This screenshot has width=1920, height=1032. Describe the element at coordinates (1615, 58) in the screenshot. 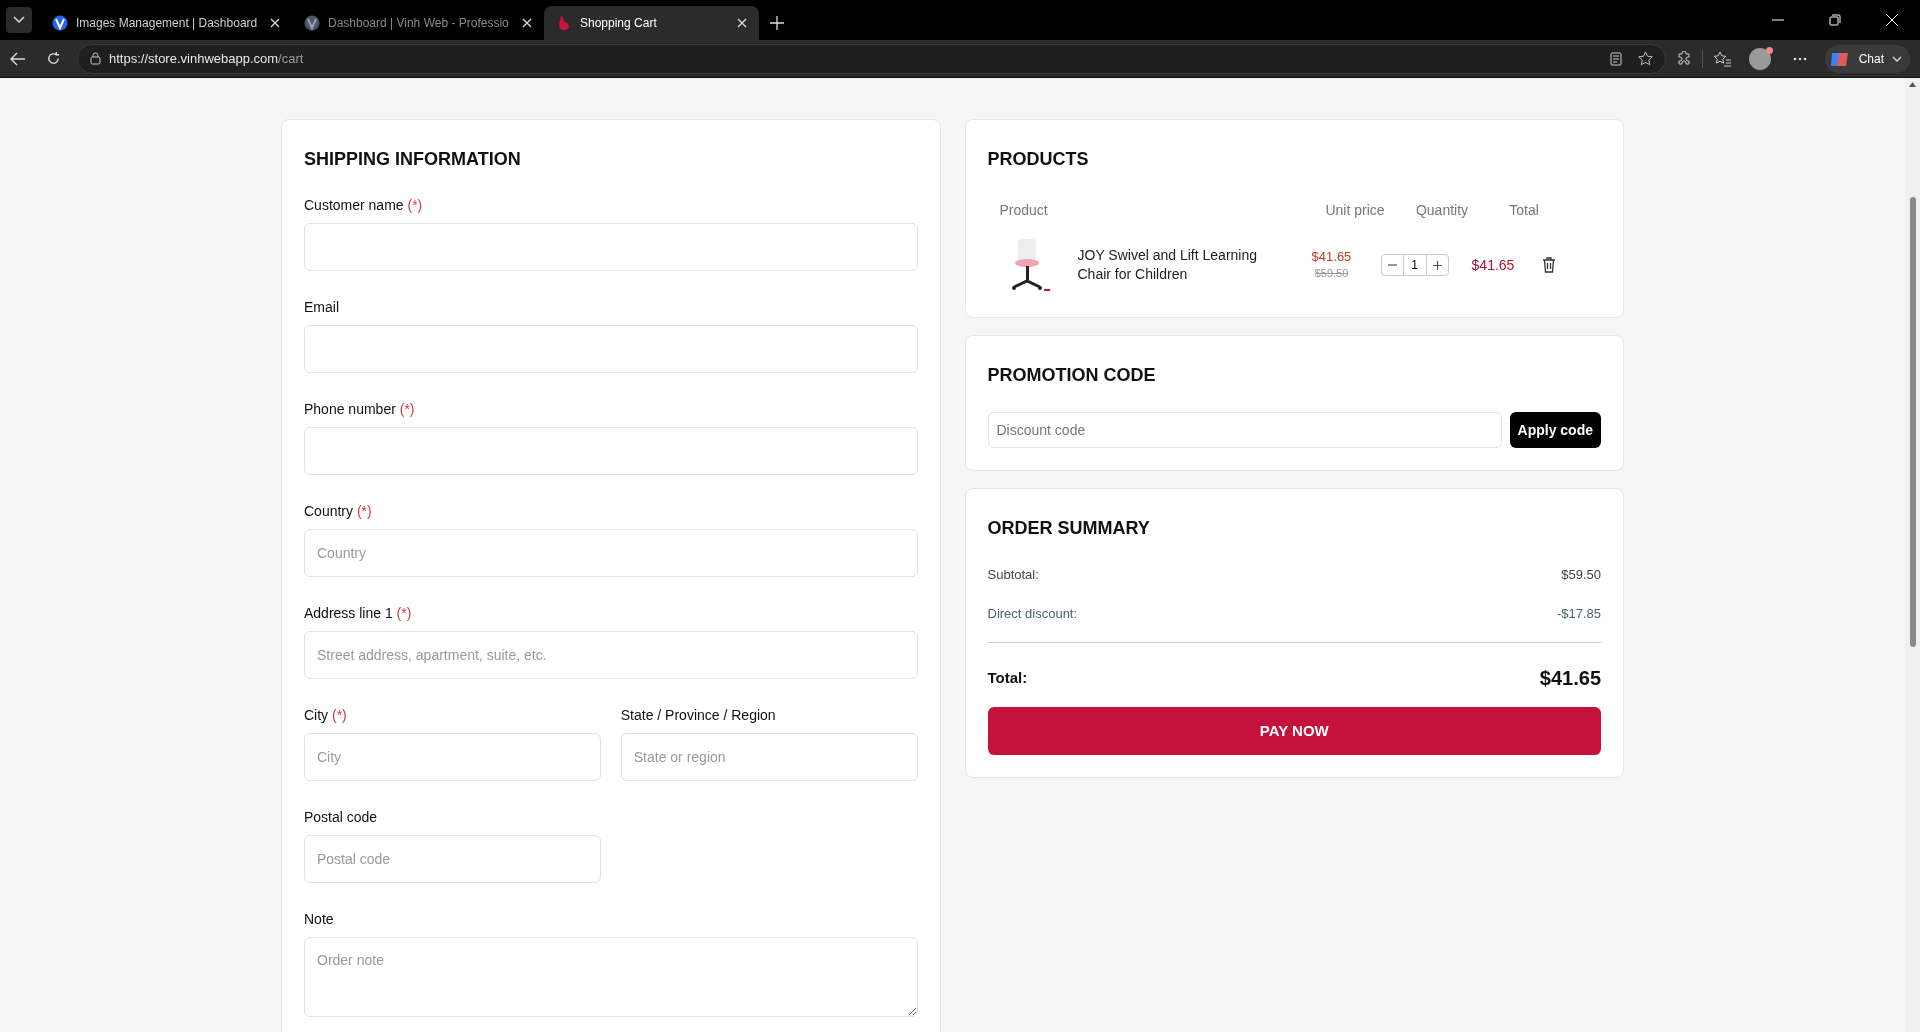

I see `reading-view-icon` at that location.